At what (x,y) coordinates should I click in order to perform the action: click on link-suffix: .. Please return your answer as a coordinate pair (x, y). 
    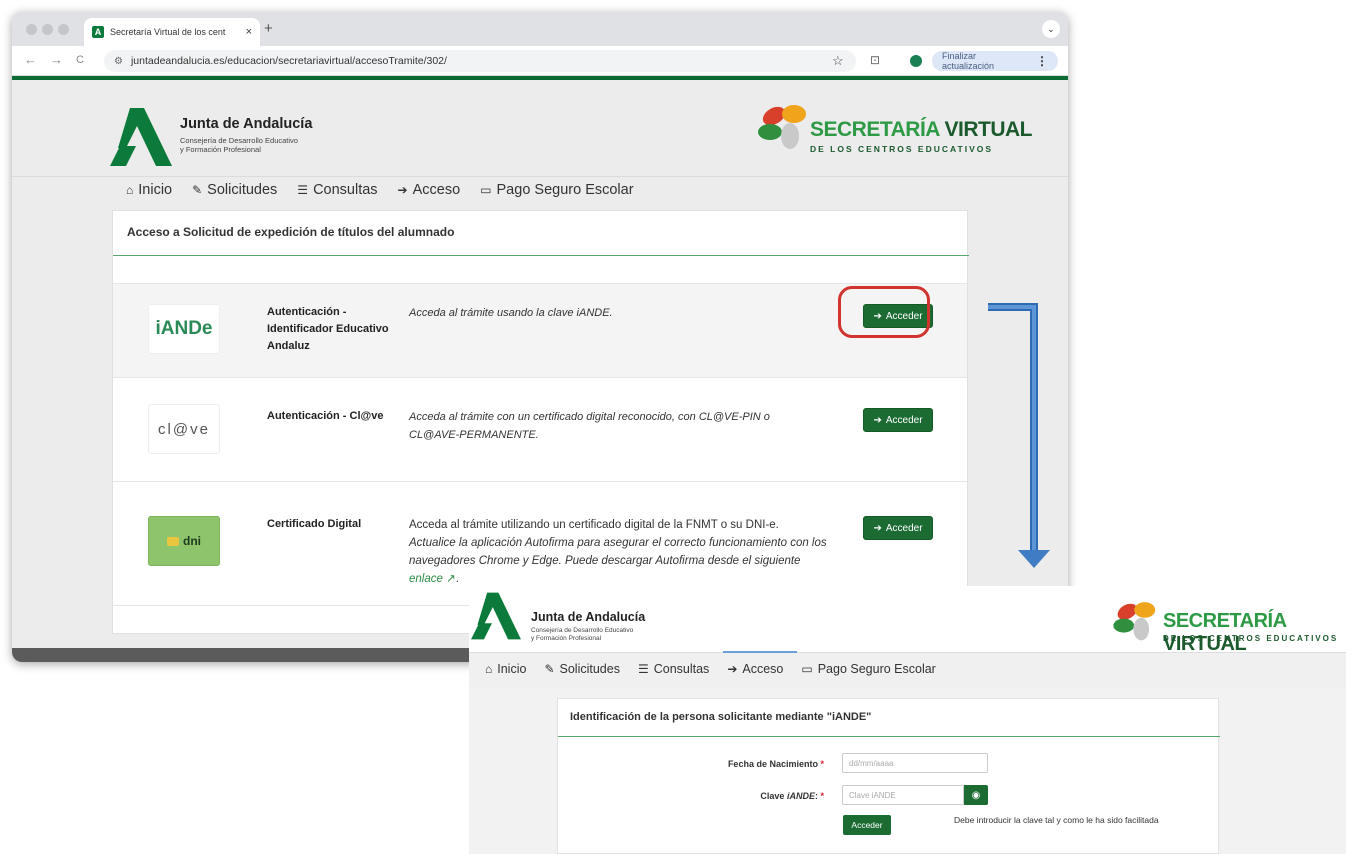
    Looking at the image, I should click on (457, 579).